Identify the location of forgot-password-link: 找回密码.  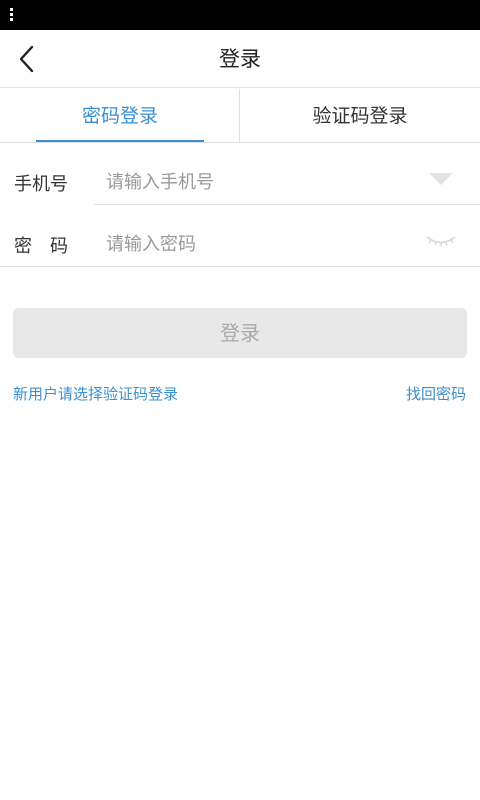
(436, 393).